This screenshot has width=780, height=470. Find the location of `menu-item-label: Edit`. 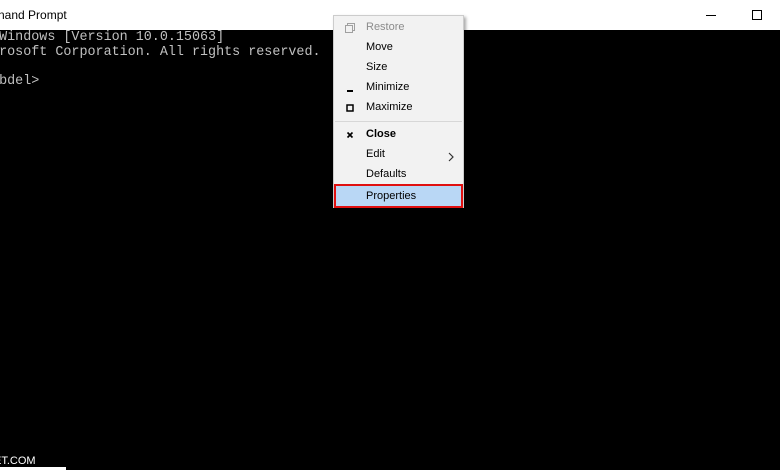

menu-item-label: Edit is located at coordinates (375, 154).